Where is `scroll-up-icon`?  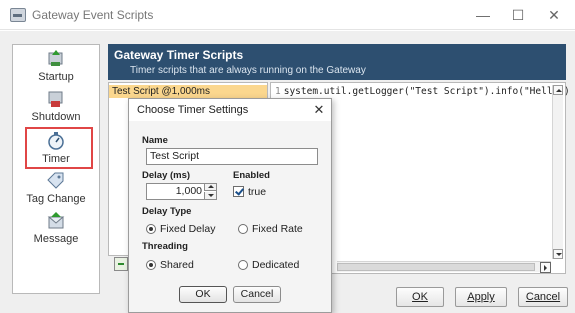
scroll-up-icon is located at coordinates (558, 90).